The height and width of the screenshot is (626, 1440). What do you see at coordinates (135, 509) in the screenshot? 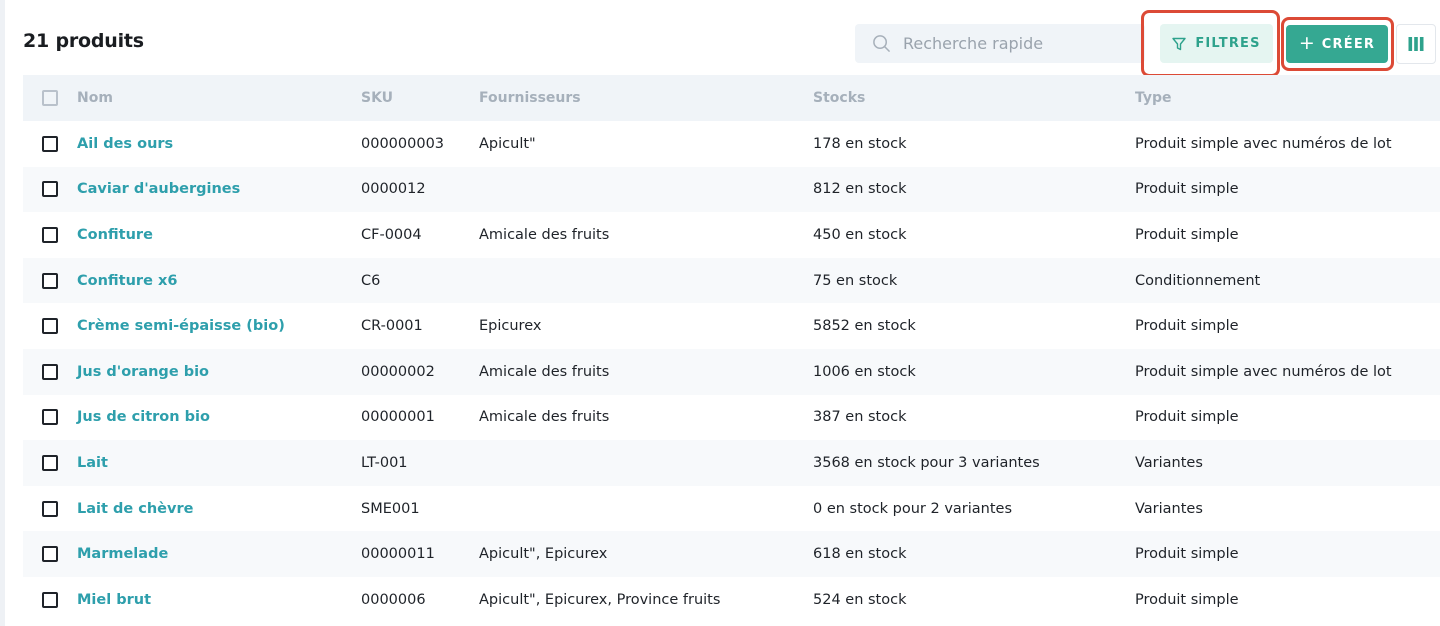
I see `product-name-link: Lait de chèvre` at bounding box center [135, 509].